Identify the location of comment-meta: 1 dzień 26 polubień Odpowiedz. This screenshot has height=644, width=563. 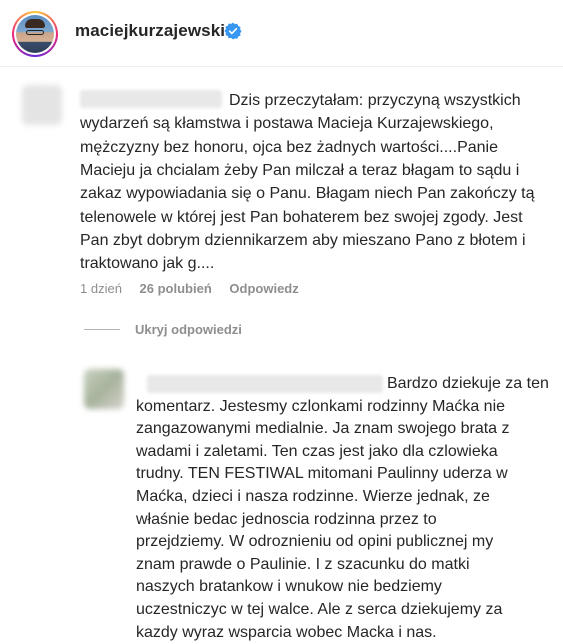
(196, 288).